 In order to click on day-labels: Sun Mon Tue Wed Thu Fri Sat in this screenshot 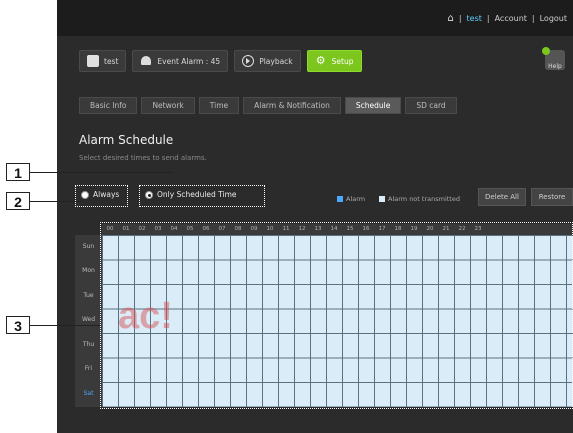, I will do `click(88, 321)`.